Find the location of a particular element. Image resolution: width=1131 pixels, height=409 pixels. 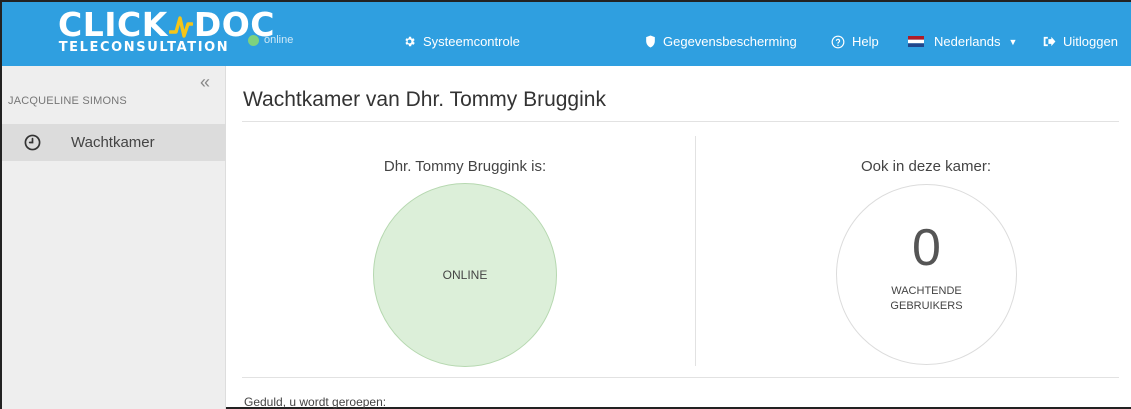

nav-label: Uitloggen is located at coordinates (1090, 41).